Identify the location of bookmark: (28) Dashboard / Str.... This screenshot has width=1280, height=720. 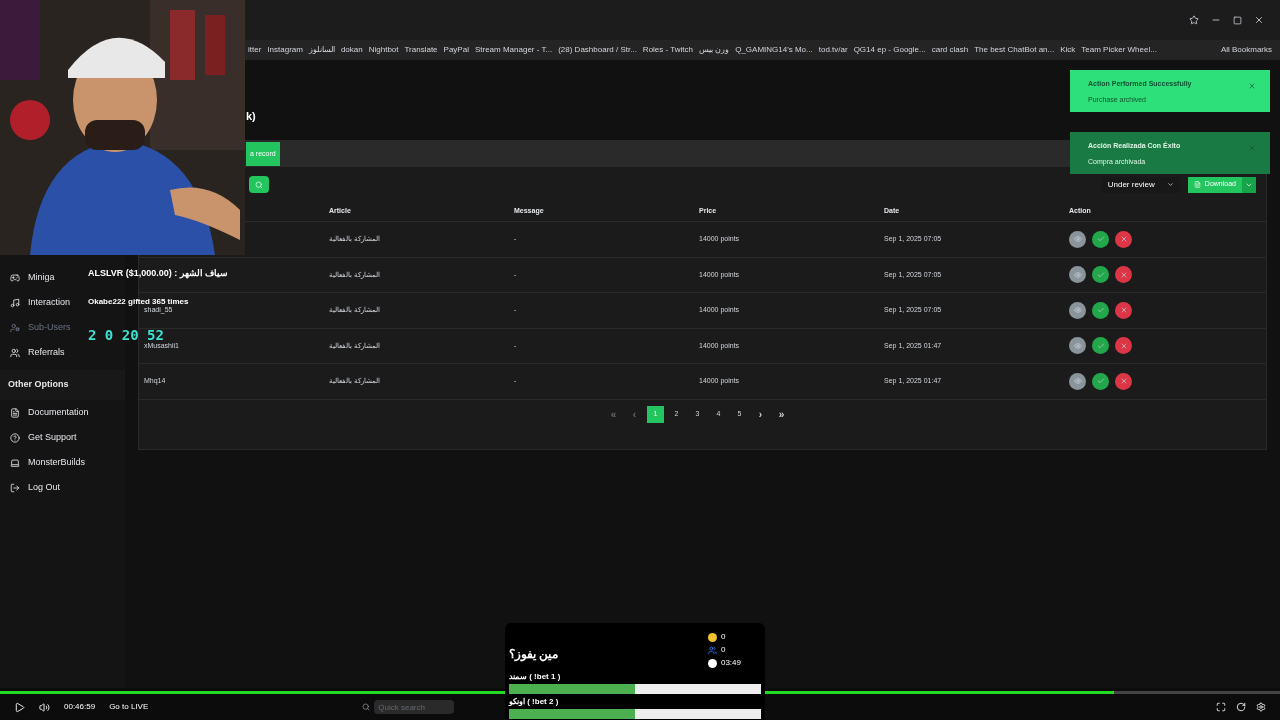
(597, 50).